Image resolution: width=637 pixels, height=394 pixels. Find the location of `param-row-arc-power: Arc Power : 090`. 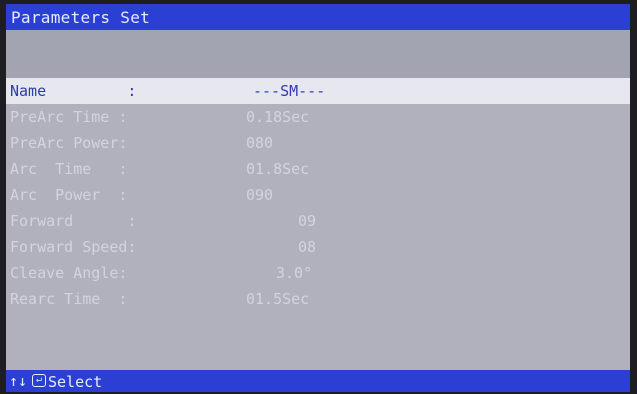

param-row-arc-power: Arc Power : 090 is located at coordinates (318, 195).